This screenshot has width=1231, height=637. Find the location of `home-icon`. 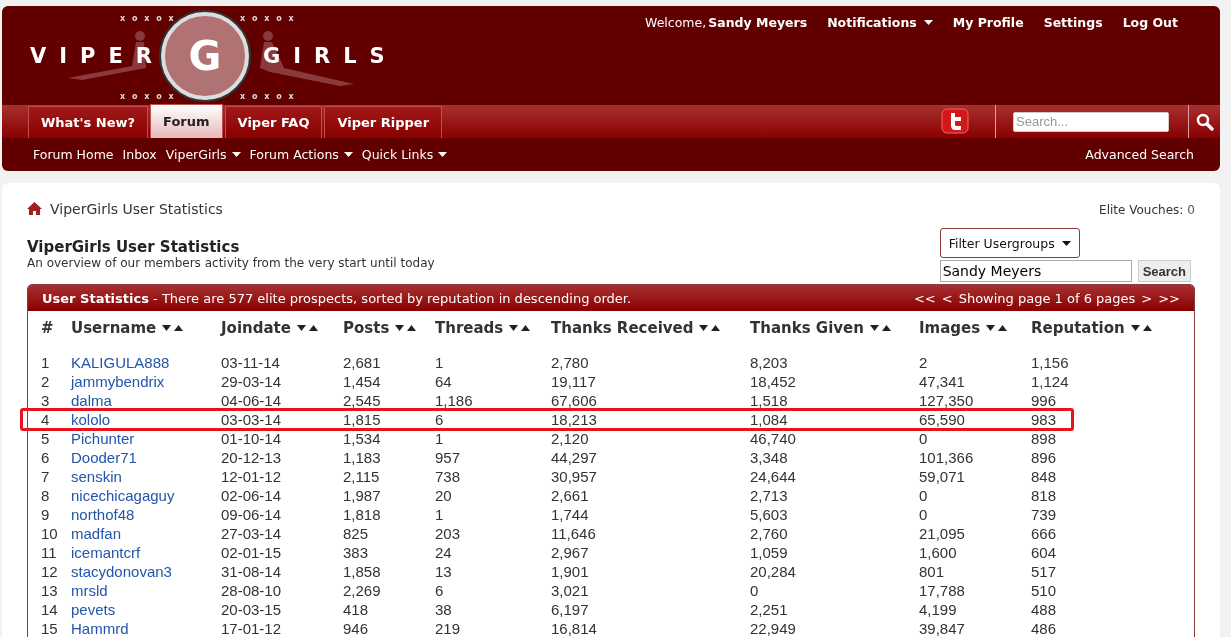

home-icon is located at coordinates (34, 208).